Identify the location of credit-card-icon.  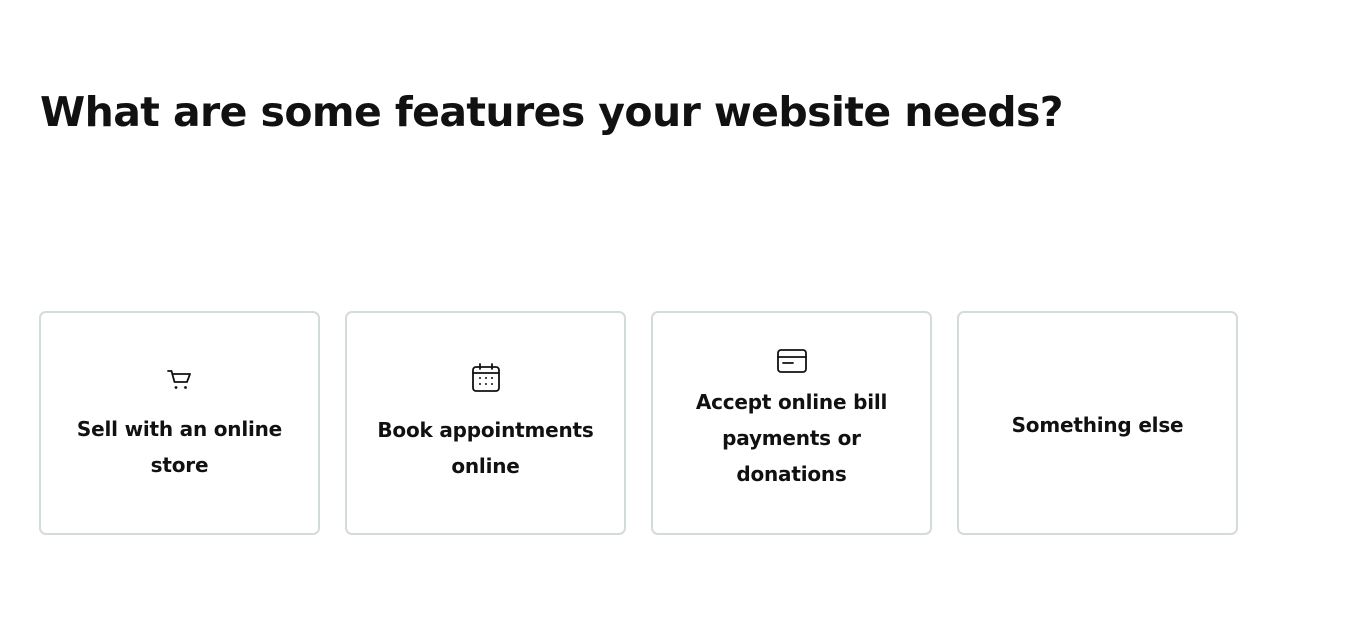
(792, 361).